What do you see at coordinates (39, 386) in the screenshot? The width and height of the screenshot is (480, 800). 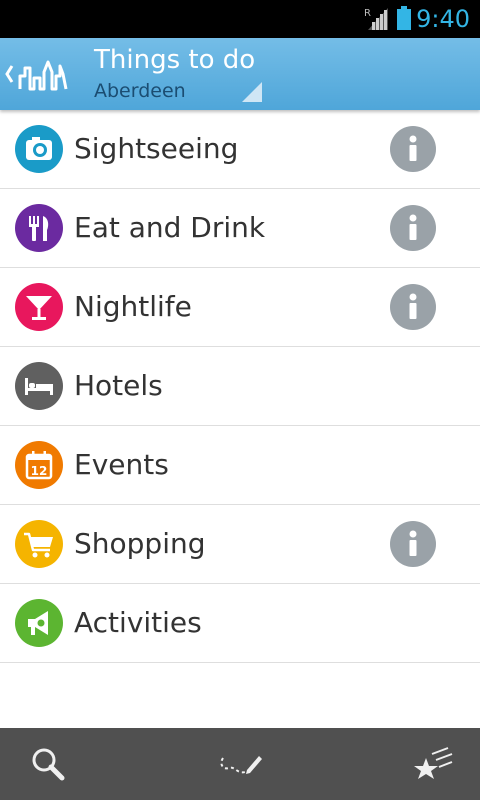 I see `bed-icon` at bounding box center [39, 386].